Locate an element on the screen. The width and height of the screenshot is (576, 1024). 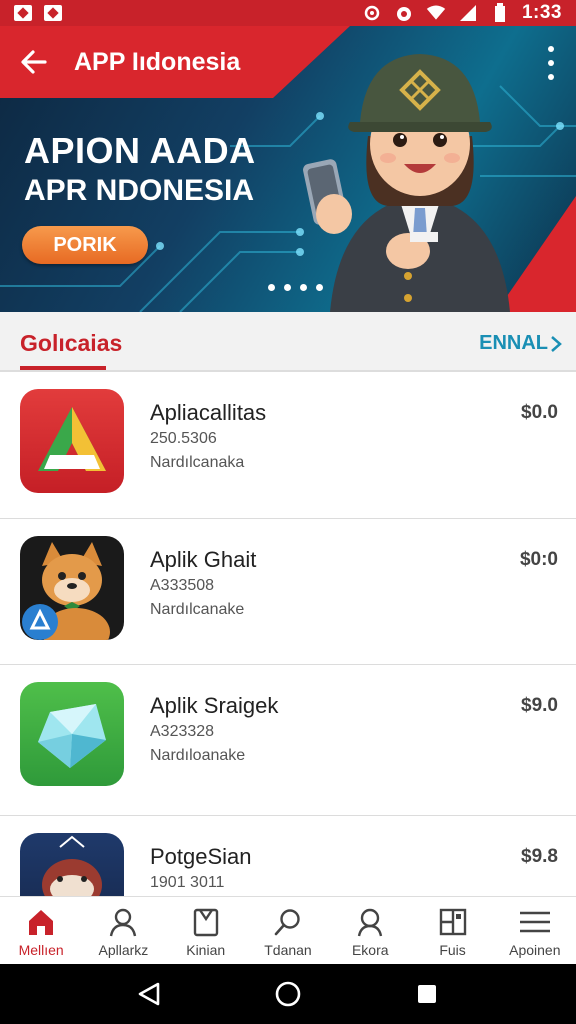
chevron-right-icon is located at coordinates (556, 343).